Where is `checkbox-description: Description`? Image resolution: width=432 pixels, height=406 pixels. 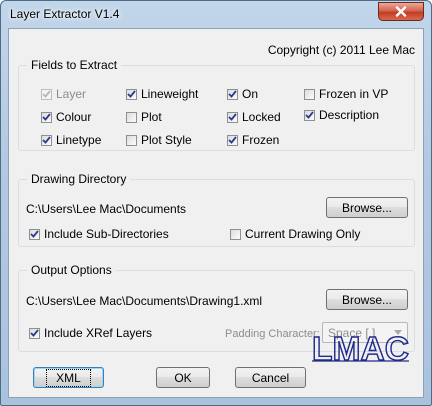
checkbox-description: Description is located at coordinates (341, 115).